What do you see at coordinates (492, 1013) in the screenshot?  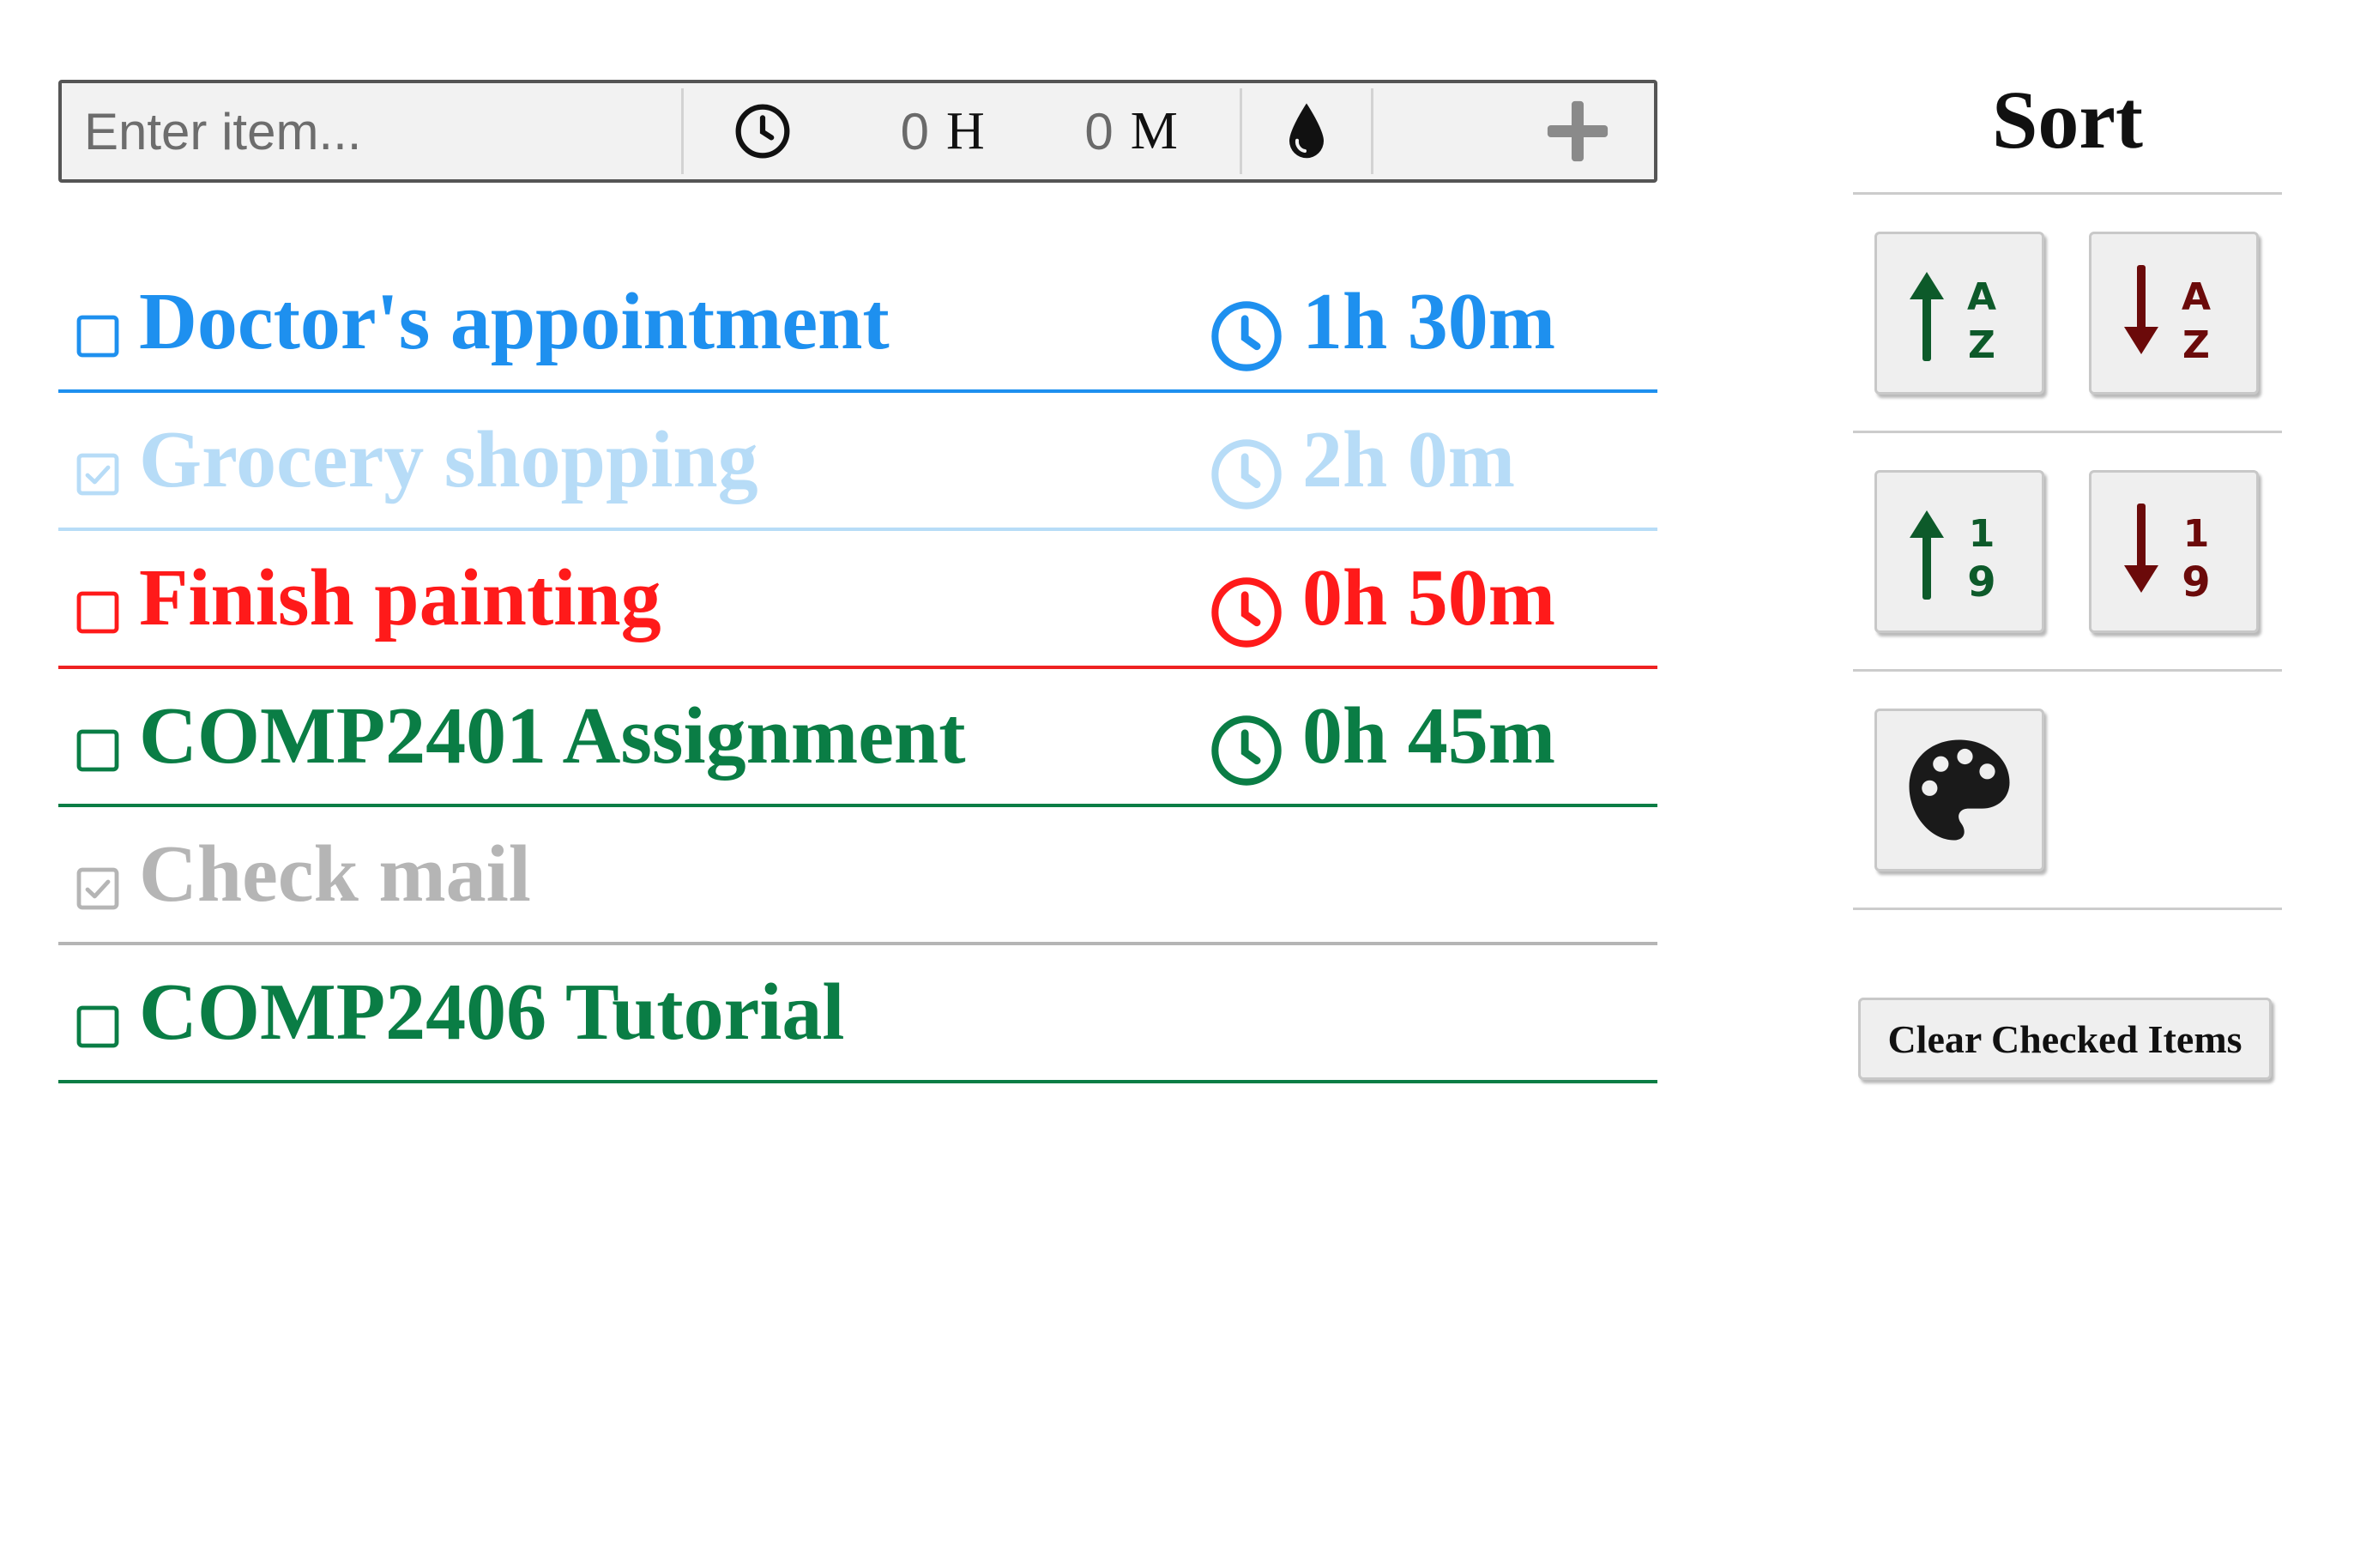 I see `todo-label: COMP2406 Tutorial` at bounding box center [492, 1013].